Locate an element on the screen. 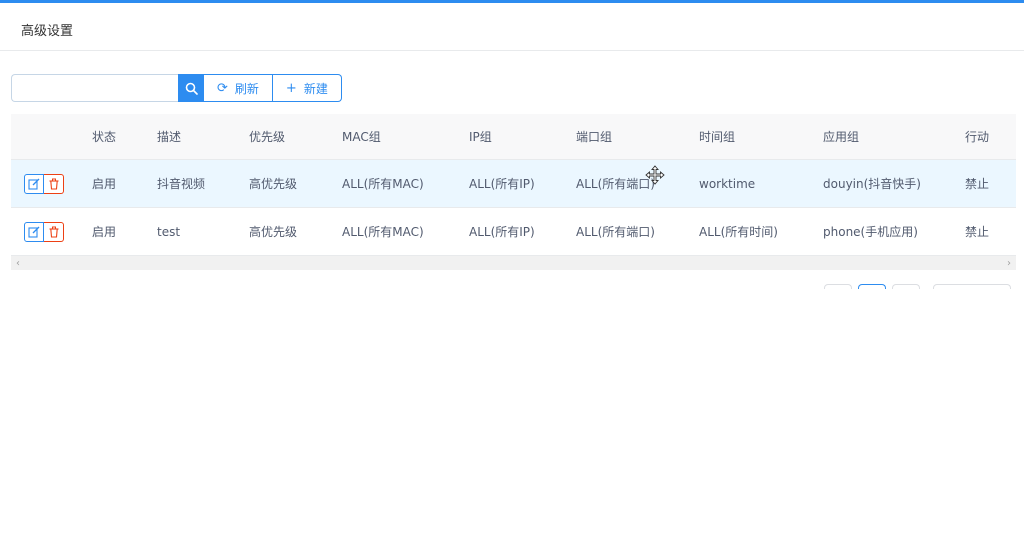 This screenshot has height=548, width=1024. search-input is located at coordinates (94, 88).